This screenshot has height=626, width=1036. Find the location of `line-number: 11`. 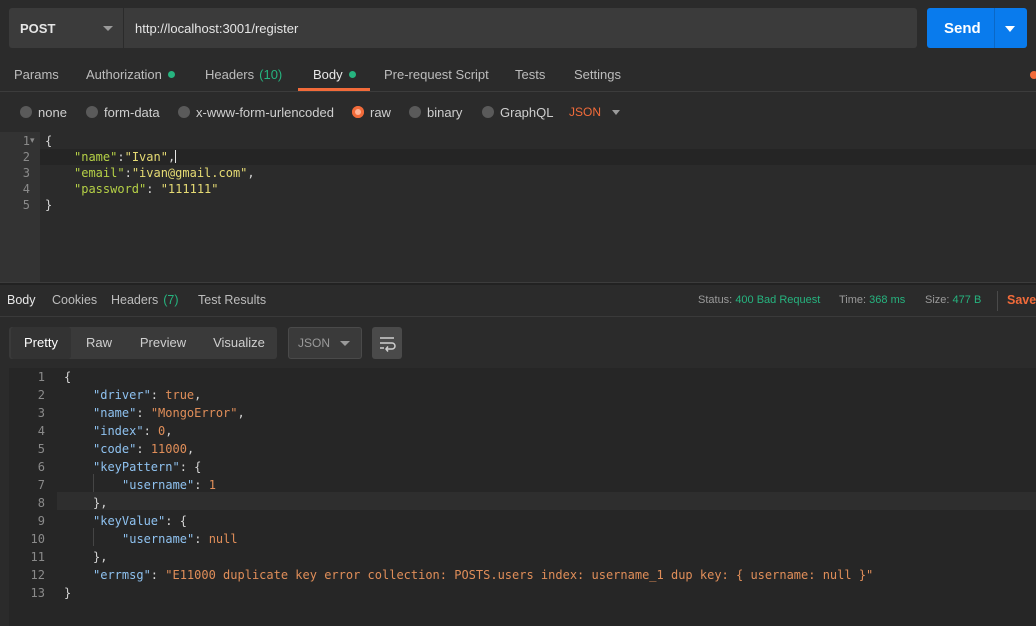

line-number: 11 is located at coordinates (37, 557).